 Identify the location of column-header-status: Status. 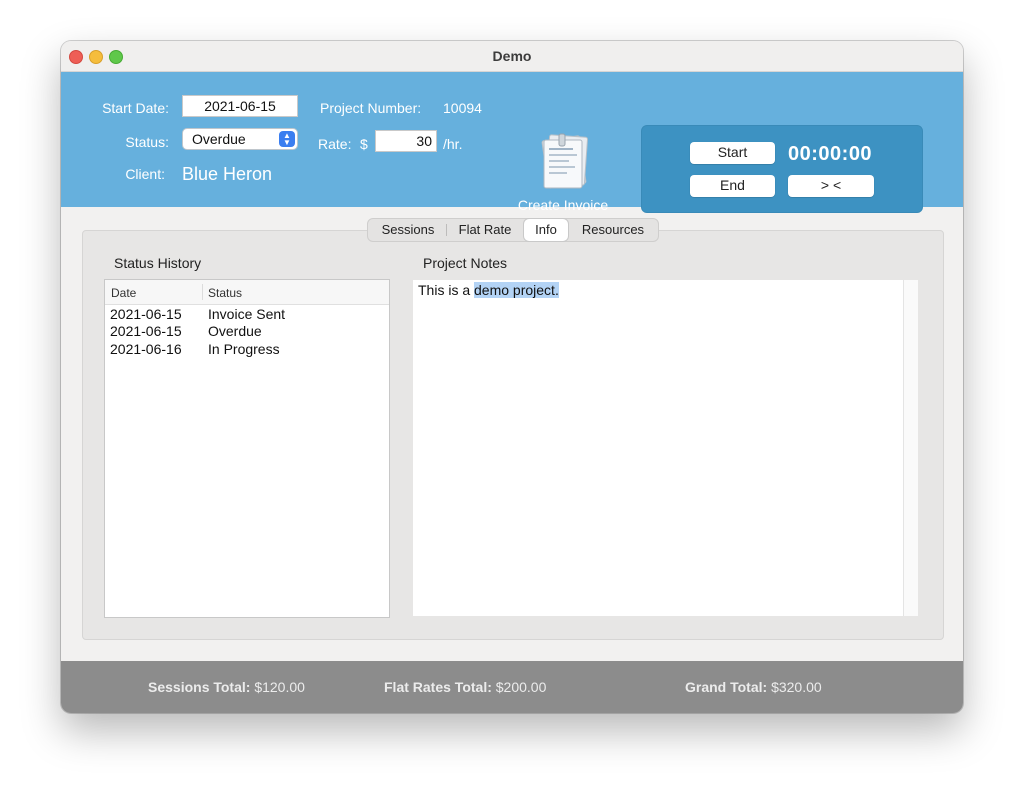
(225, 293).